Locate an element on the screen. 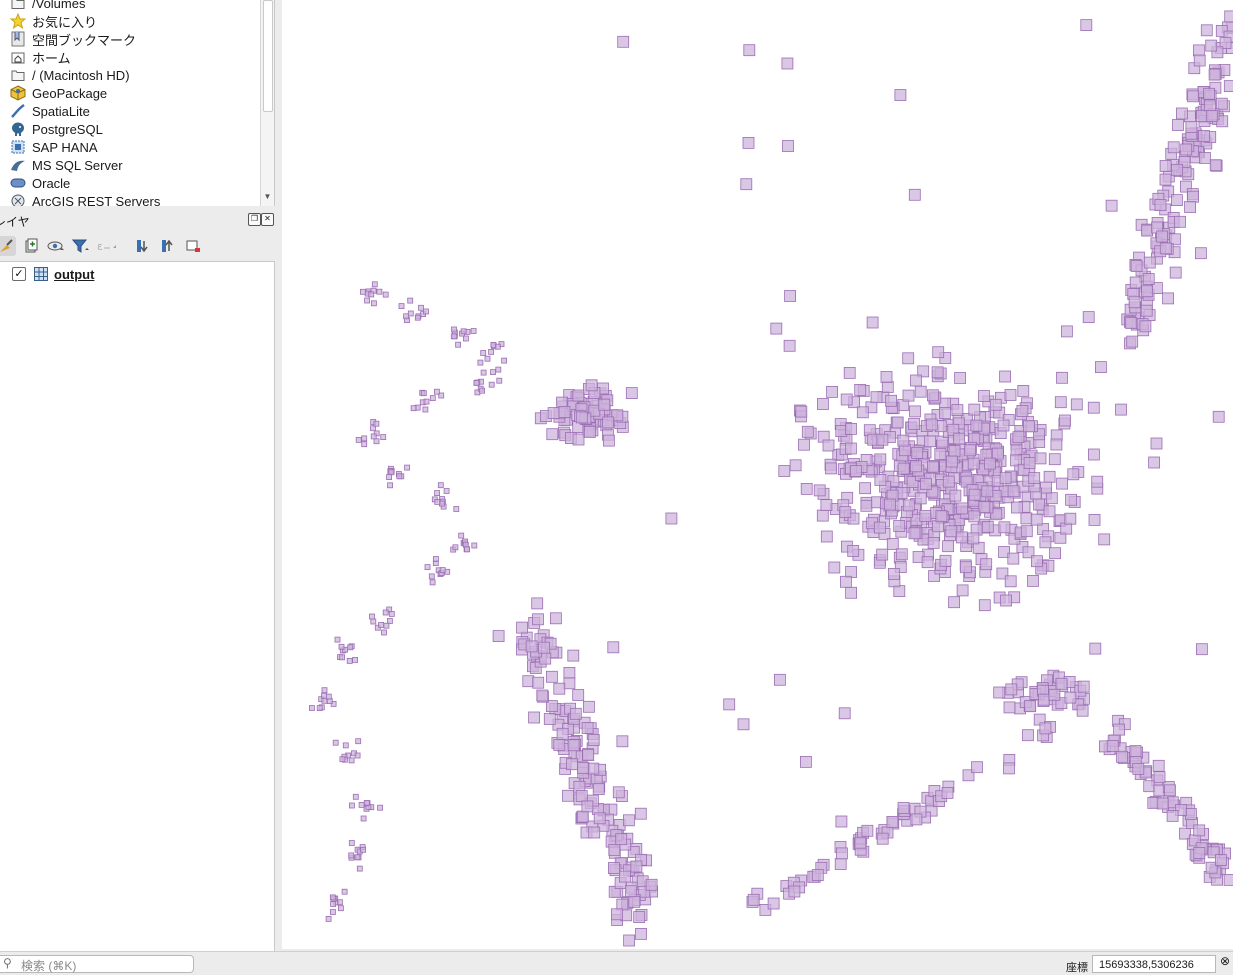  browser-item-label: ArcGIS REST Servers is located at coordinates (96, 200).